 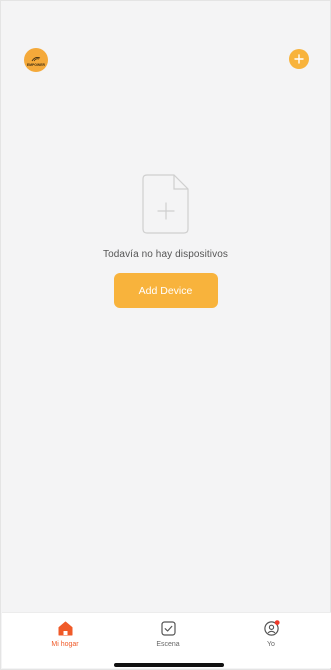 I want to click on tab-yo: Yo, so click(x=271, y=634).